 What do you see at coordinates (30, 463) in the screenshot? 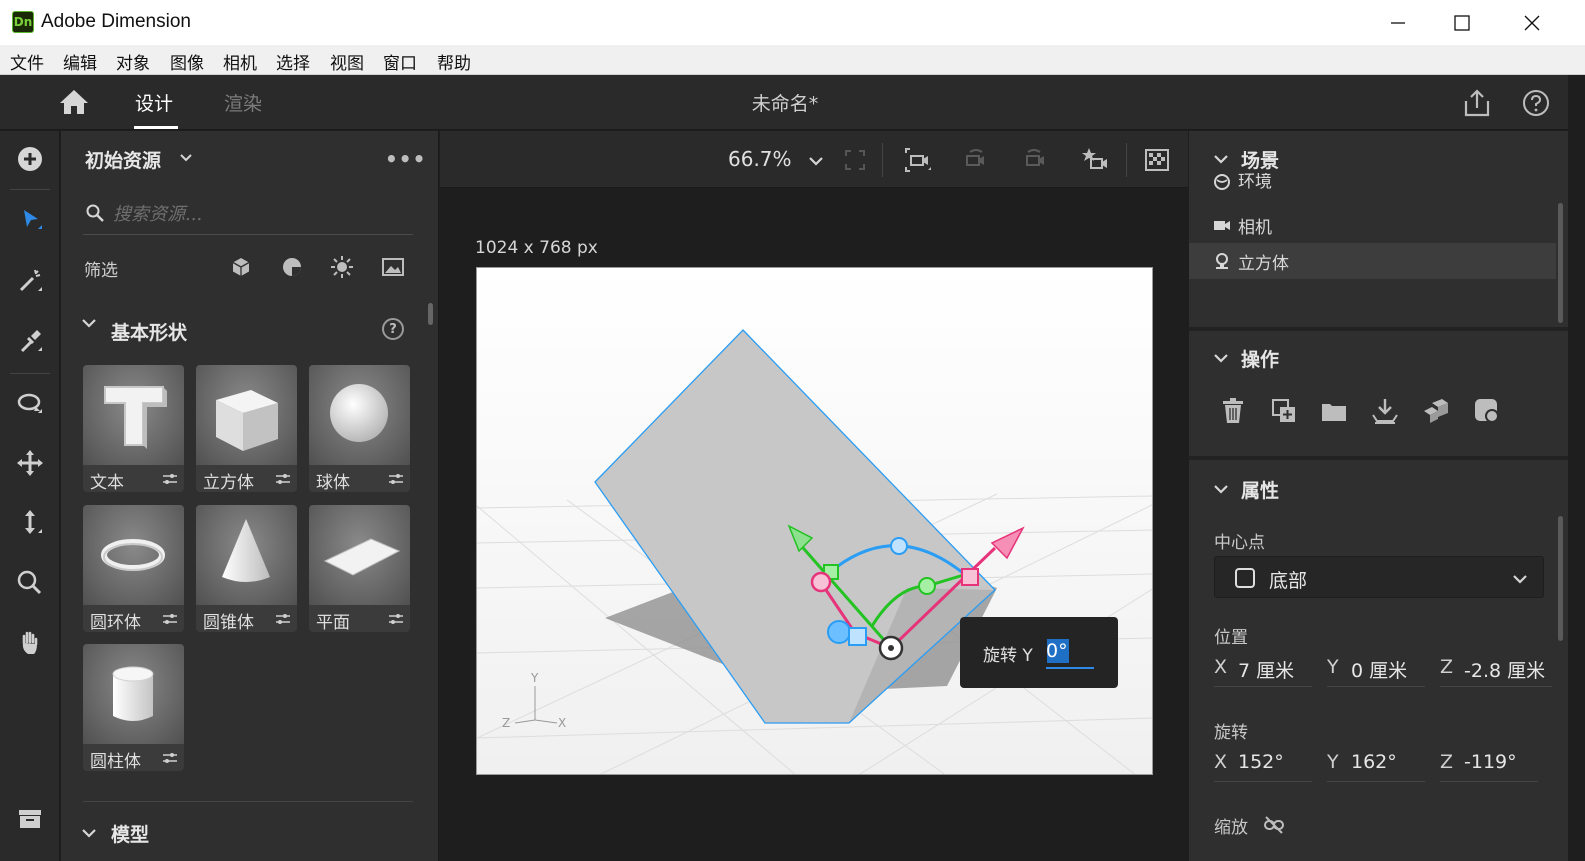
I see `pan-tool` at bounding box center [30, 463].